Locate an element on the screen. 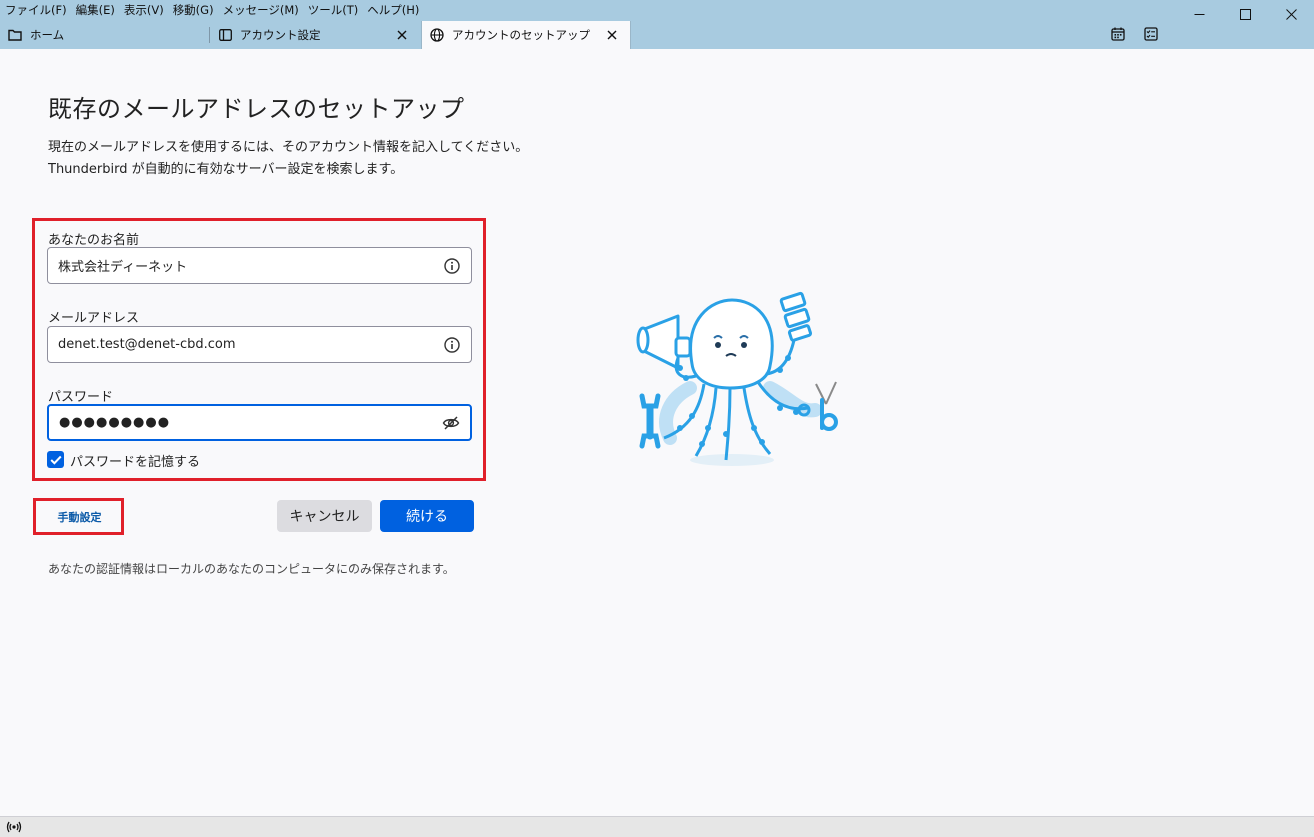  menu-file: ファイル(F) is located at coordinates (35, 10).